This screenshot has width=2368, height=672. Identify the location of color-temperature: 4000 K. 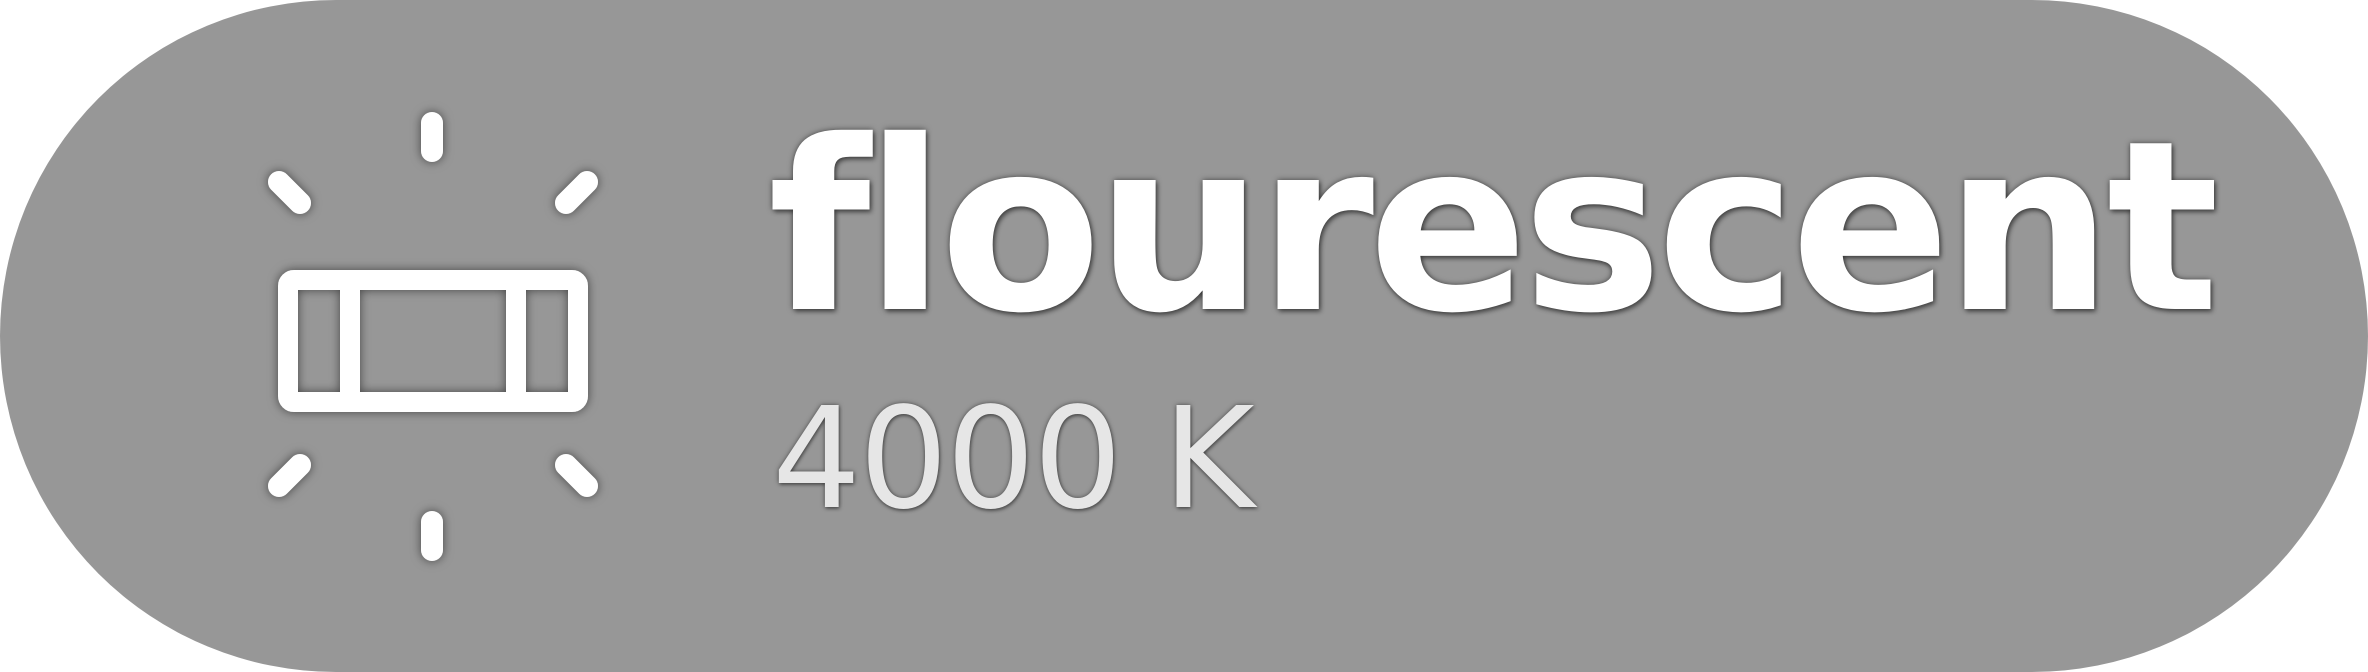
(1013, 459).